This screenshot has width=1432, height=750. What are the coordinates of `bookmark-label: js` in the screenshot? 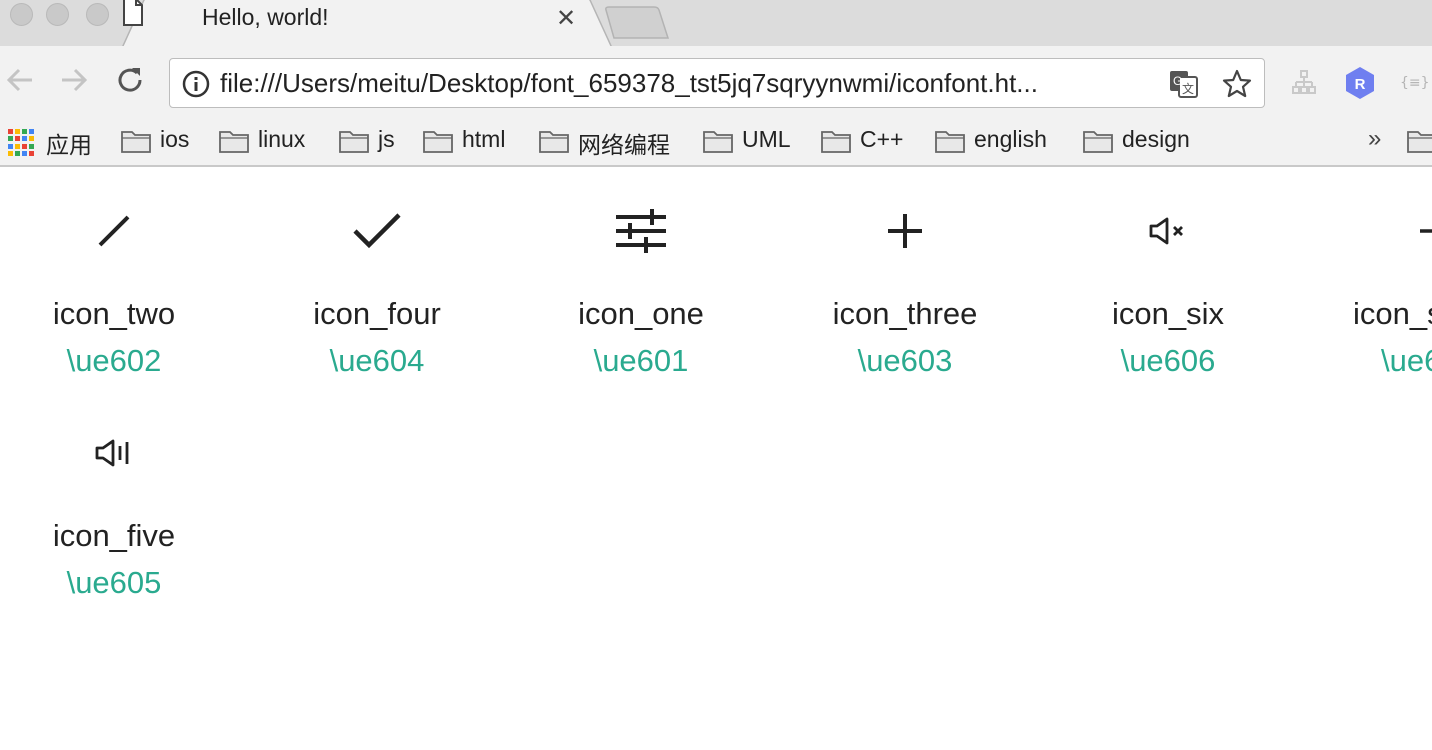 It's located at (386, 139).